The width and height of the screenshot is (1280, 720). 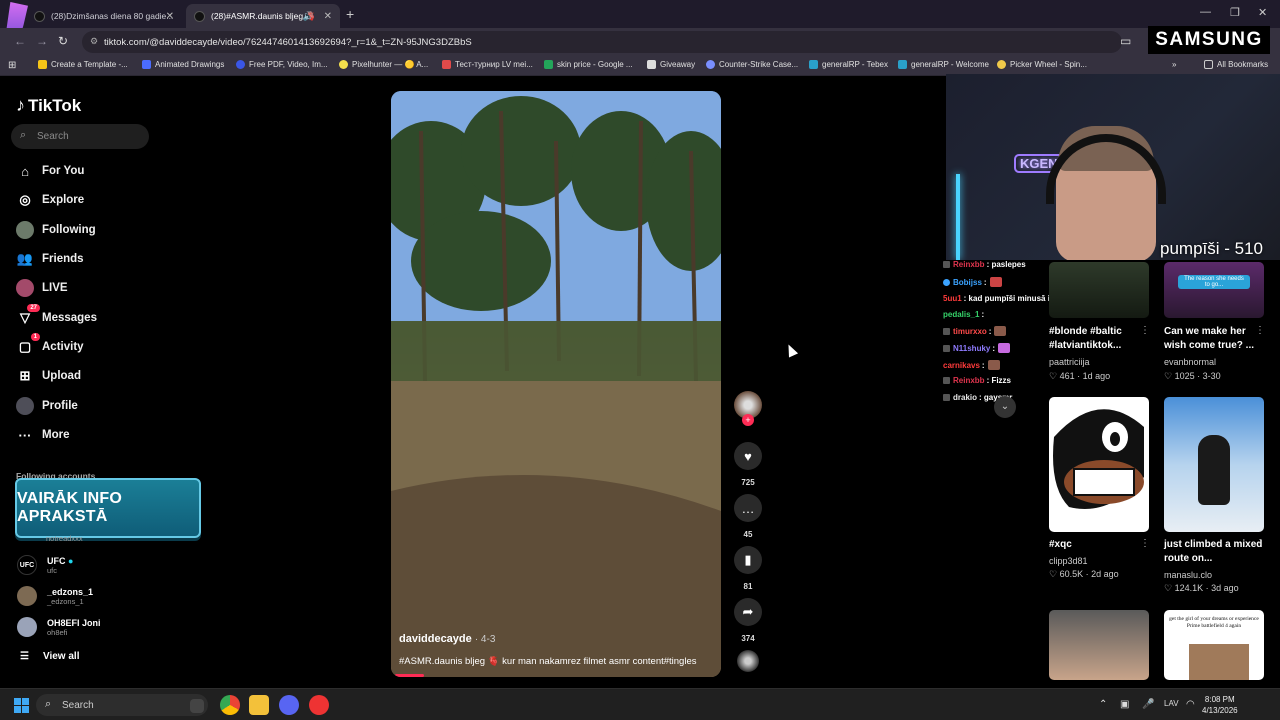 I want to click on steelseries-icon, so click(x=319, y=705).